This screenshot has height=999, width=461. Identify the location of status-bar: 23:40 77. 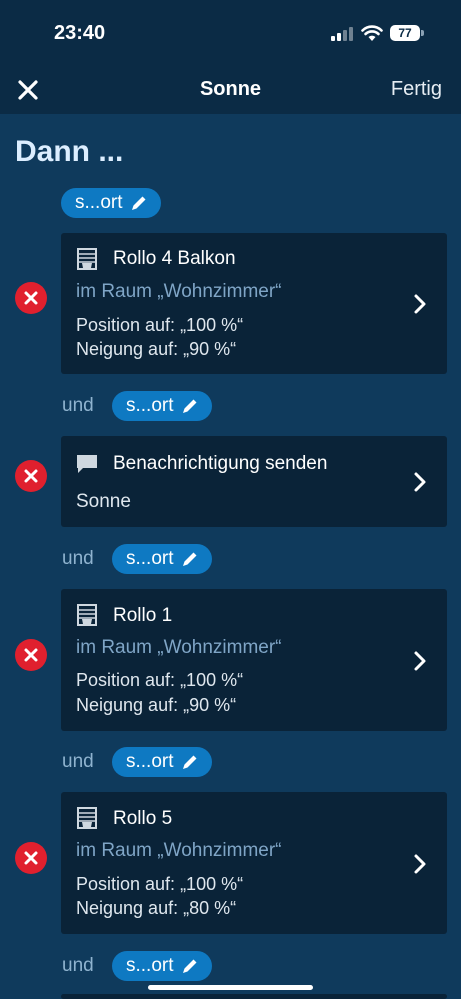
(230, 32).